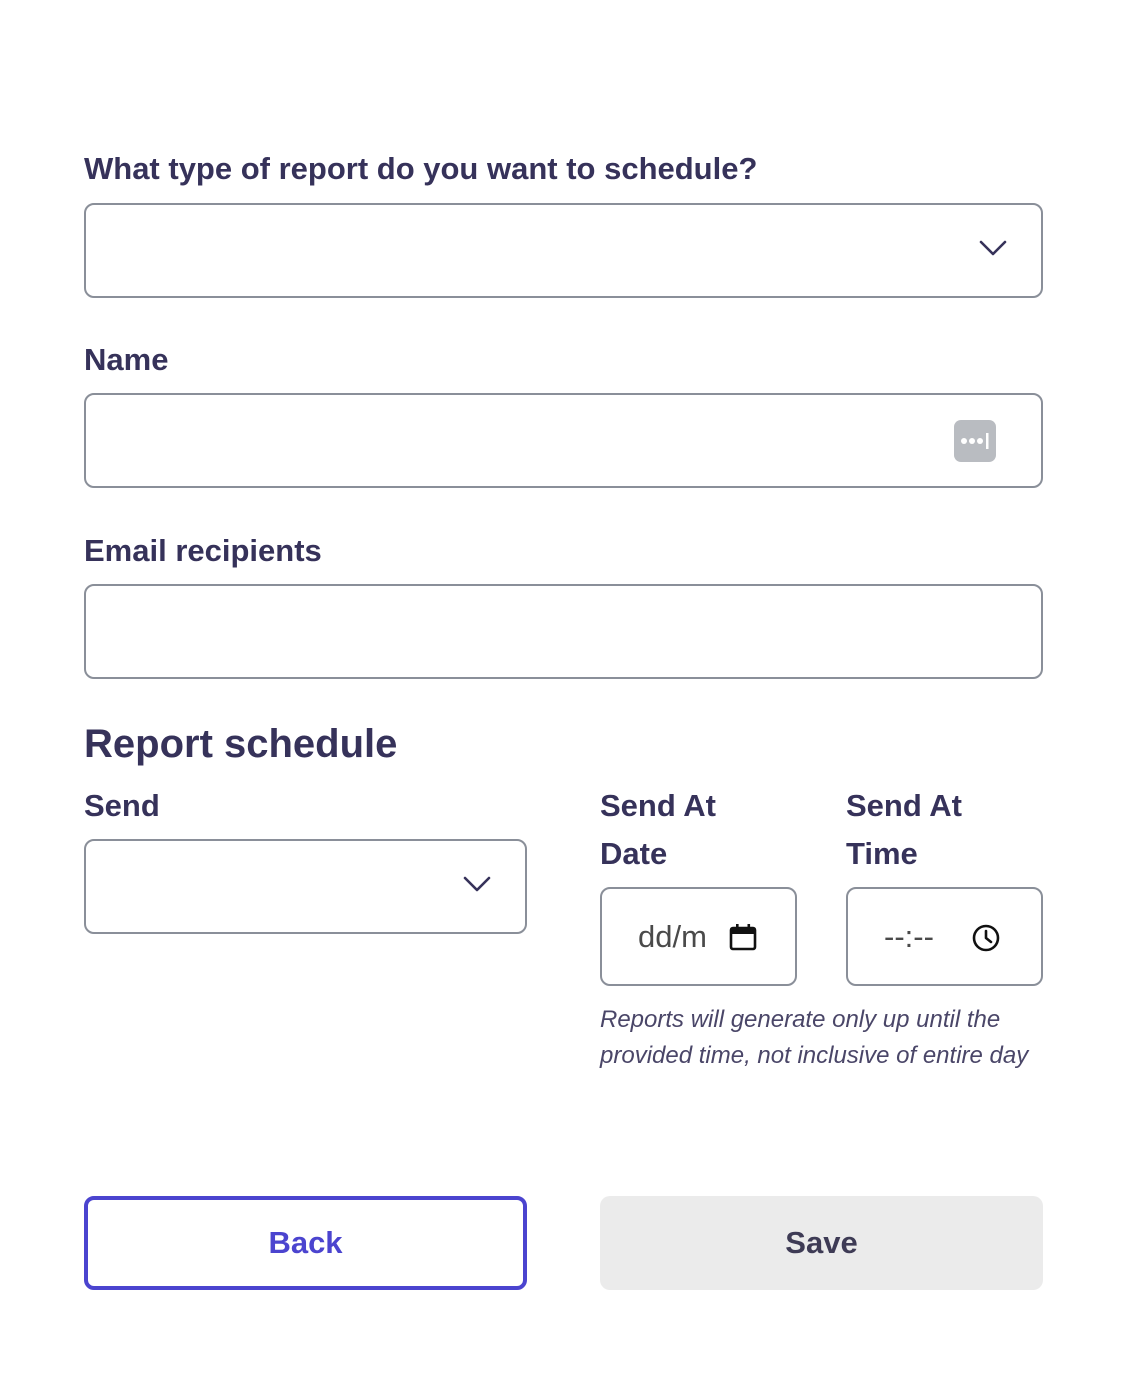 Image resolution: width=1136 pixels, height=1376 pixels. Describe the element at coordinates (986, 938) in the screenshot. I see `clock-icon` at that location.